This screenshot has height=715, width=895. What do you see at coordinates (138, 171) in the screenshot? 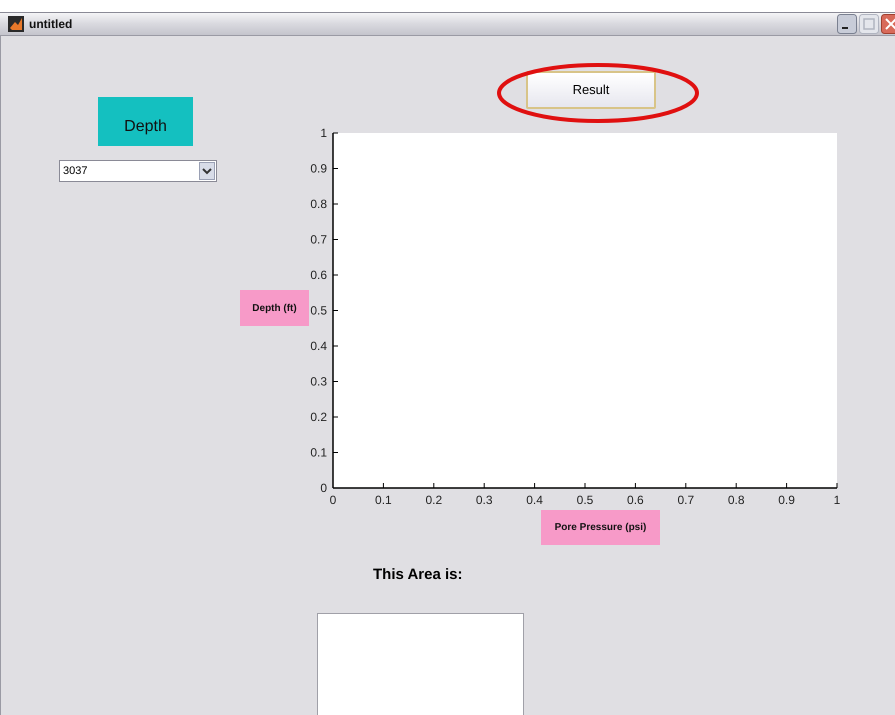
I see `depth-dropdown: 3037` at bounding box center [138, 171].